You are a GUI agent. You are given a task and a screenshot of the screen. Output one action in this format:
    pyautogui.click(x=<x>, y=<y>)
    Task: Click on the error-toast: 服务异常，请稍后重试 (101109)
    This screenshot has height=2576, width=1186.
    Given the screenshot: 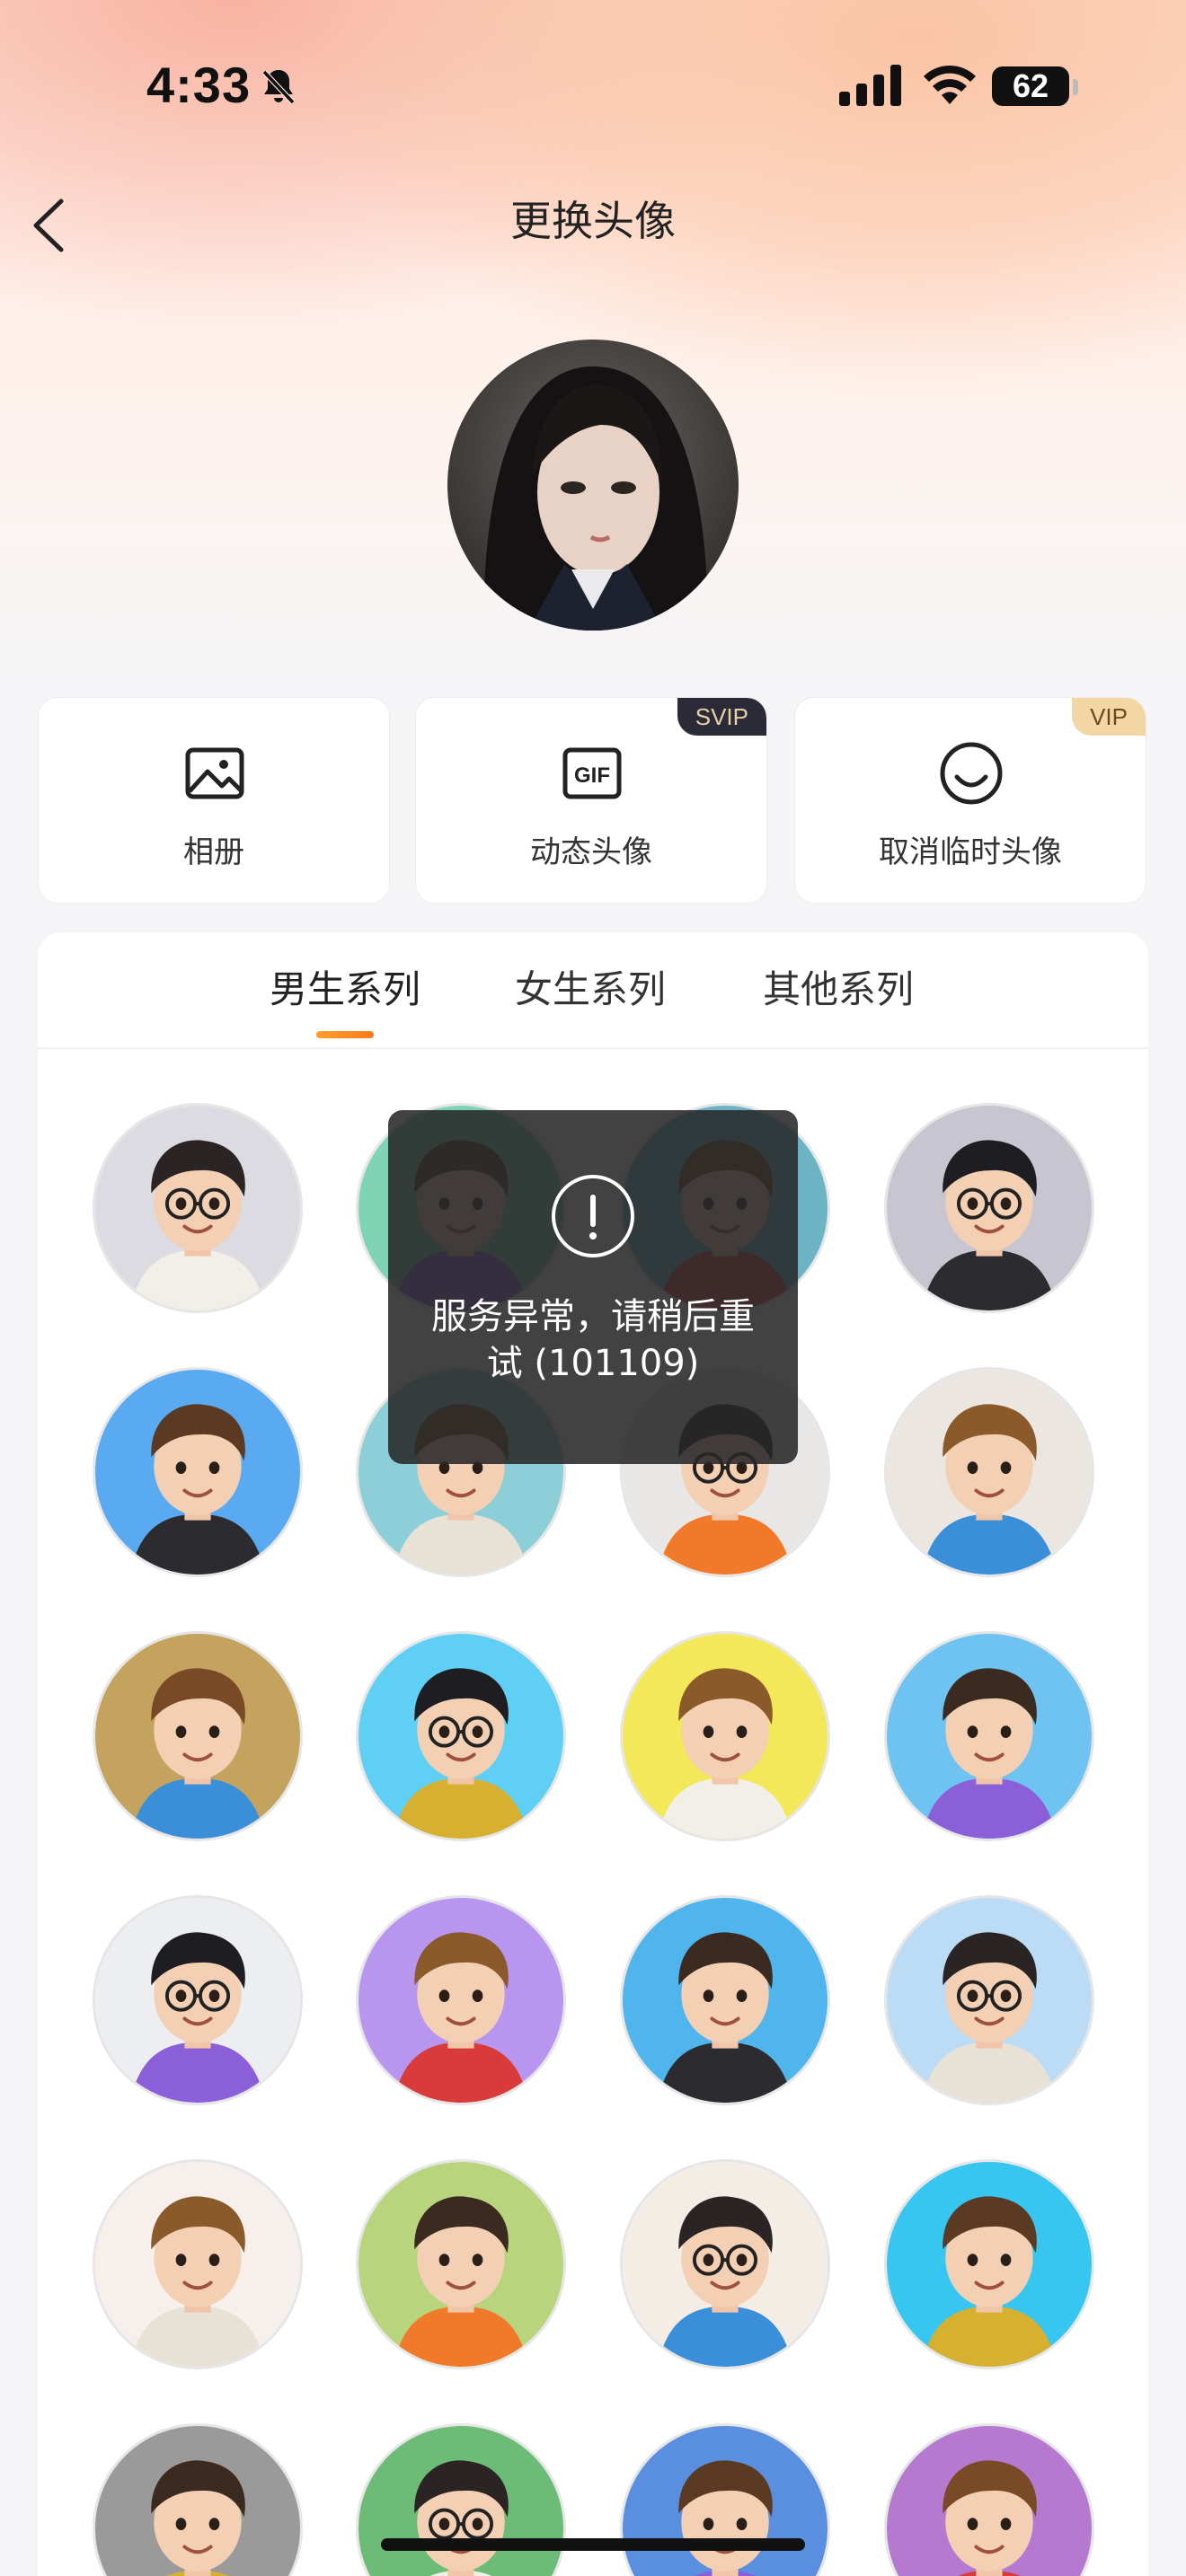 What is the action you would take?
    pyautogui.click(x=593, y=1287)
    